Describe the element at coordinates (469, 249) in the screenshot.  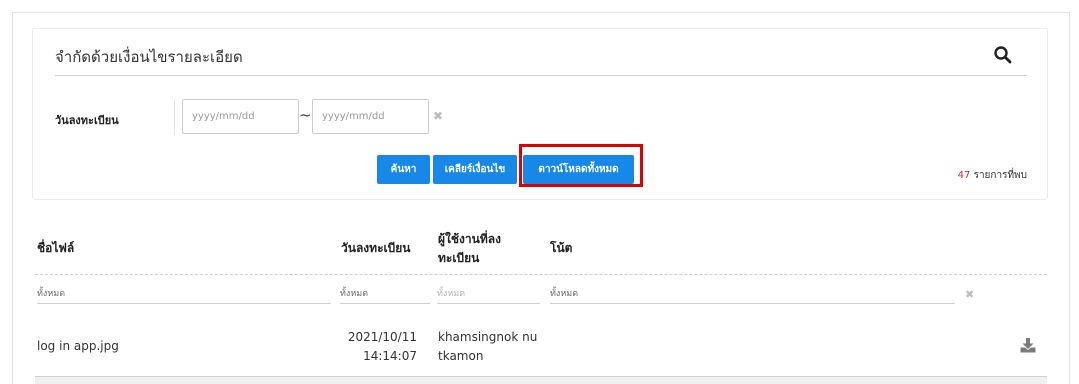
I see `header-reg-user: ผู้ใช้งานที่ลง ทะเบียน` at that location.